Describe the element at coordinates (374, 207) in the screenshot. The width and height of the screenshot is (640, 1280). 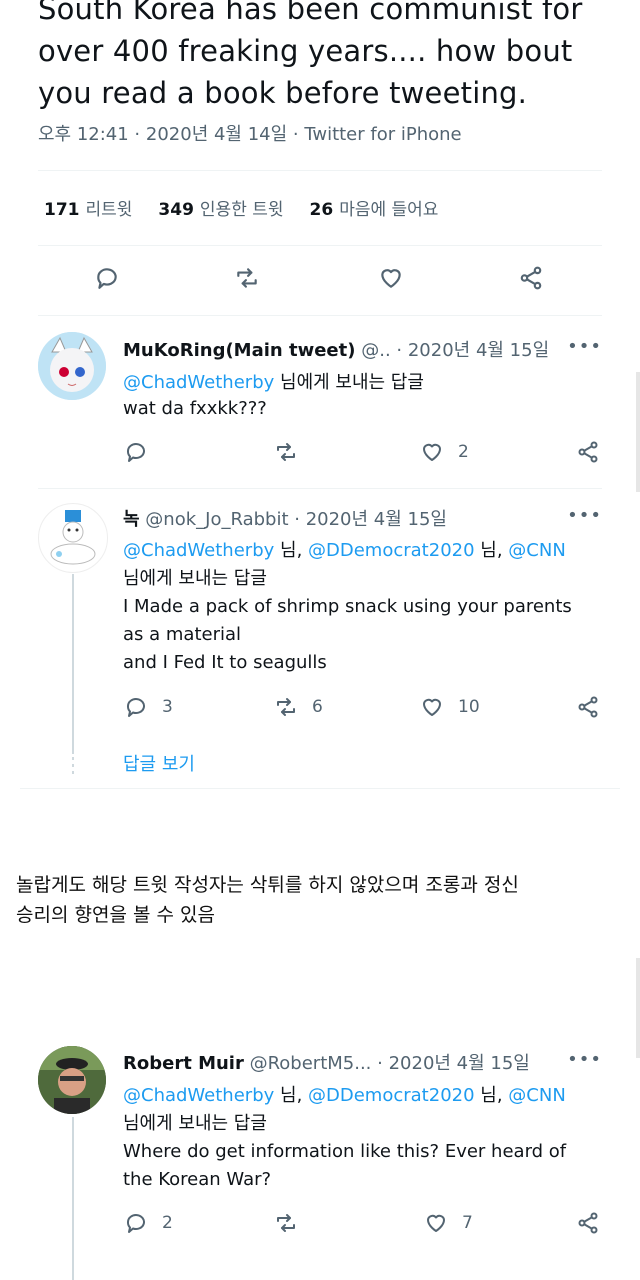
I see `likes-stat: 26 마음에 들어요` at that location.